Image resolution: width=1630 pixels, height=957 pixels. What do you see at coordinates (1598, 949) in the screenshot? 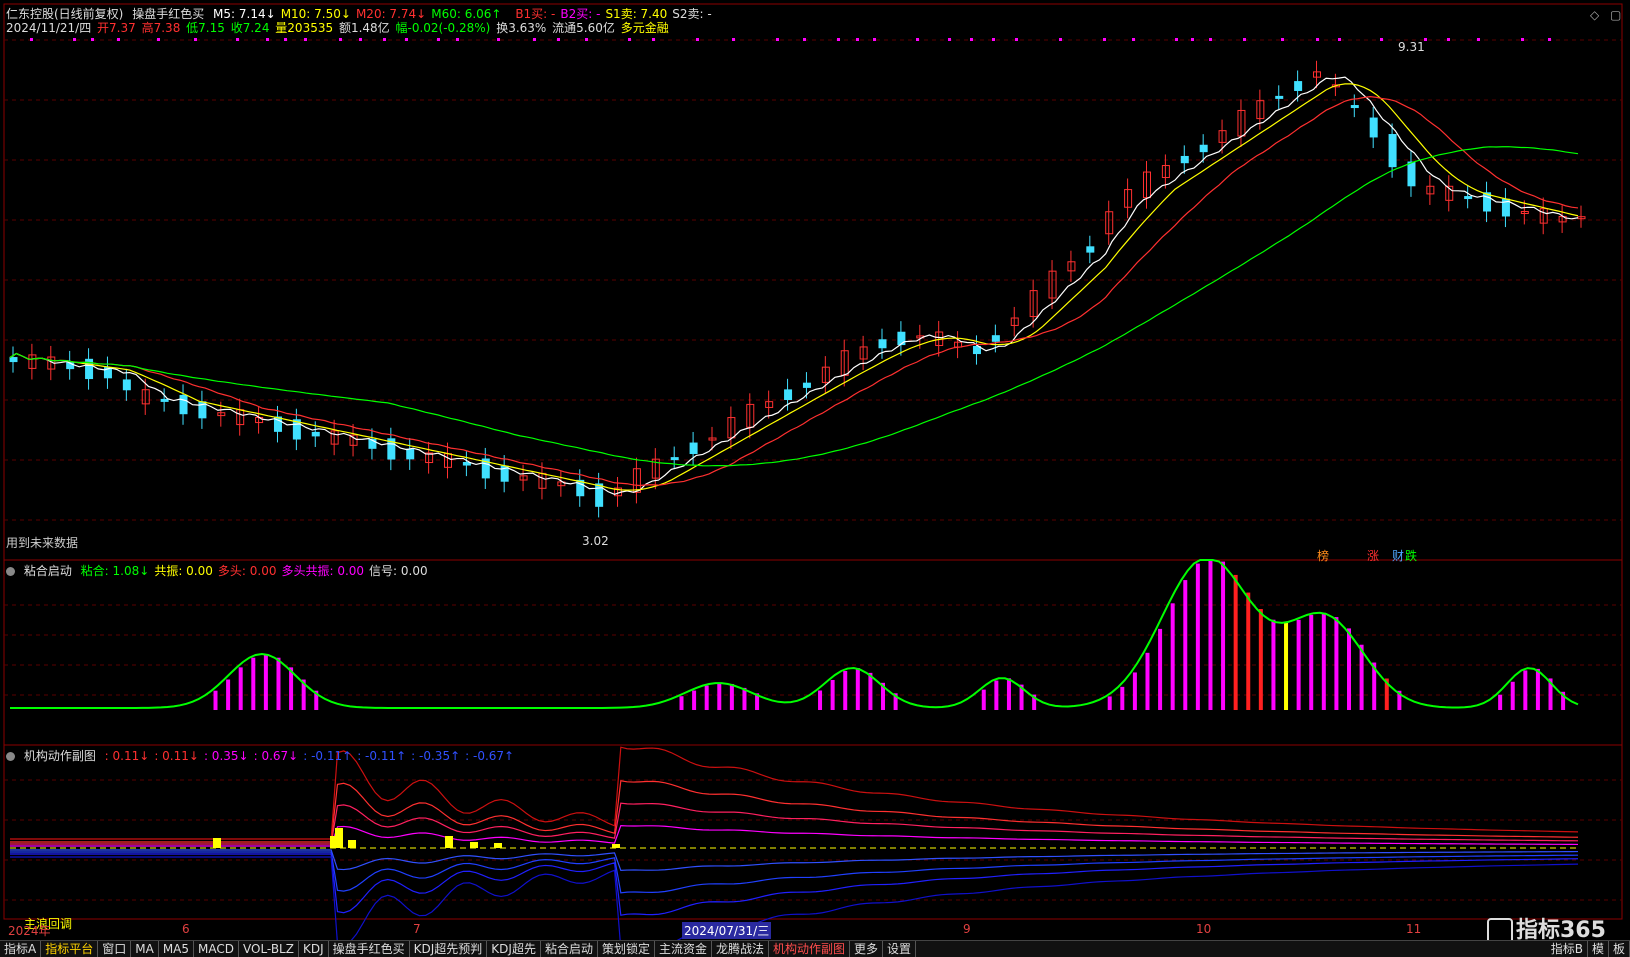
I see `right-tab-1: 模` at bounding box center [1598, 949].